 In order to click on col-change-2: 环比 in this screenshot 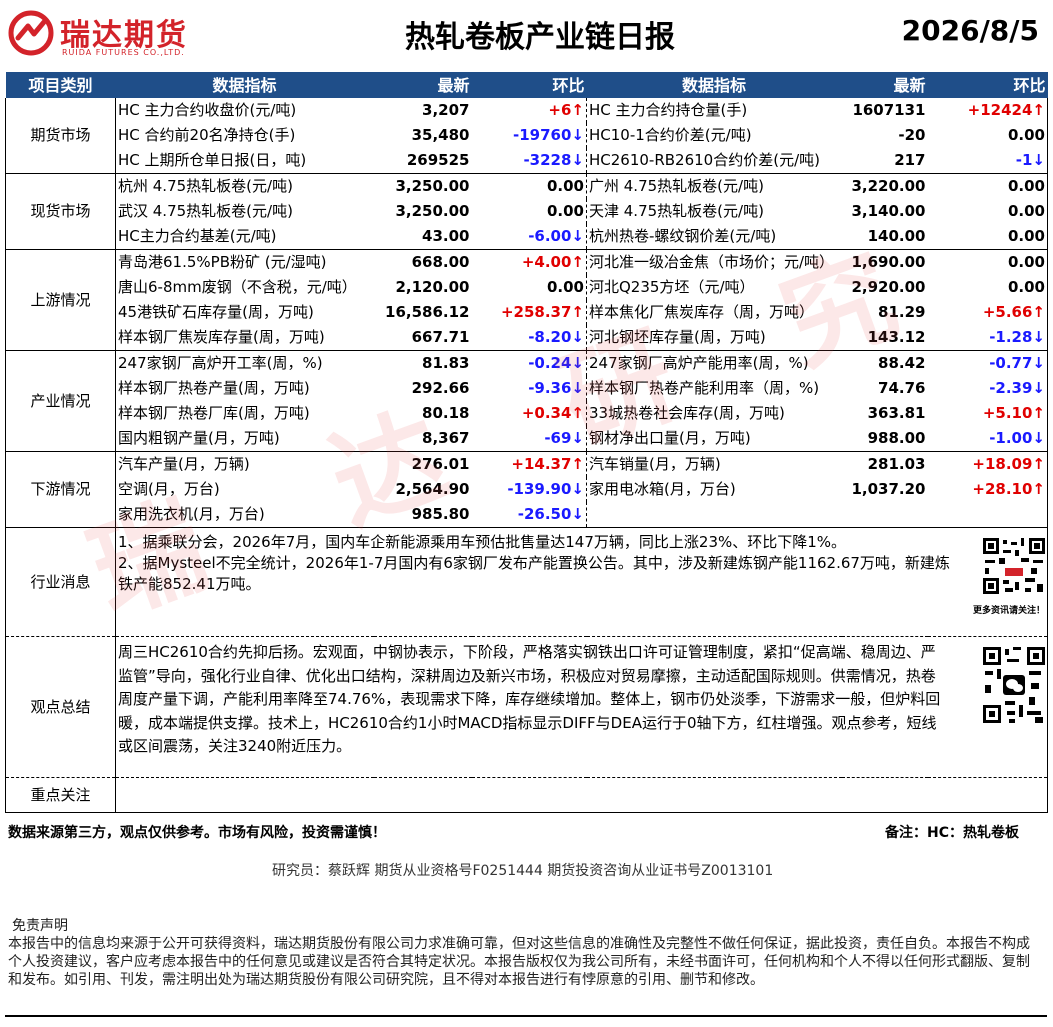, I will do `click(987, 85)`.